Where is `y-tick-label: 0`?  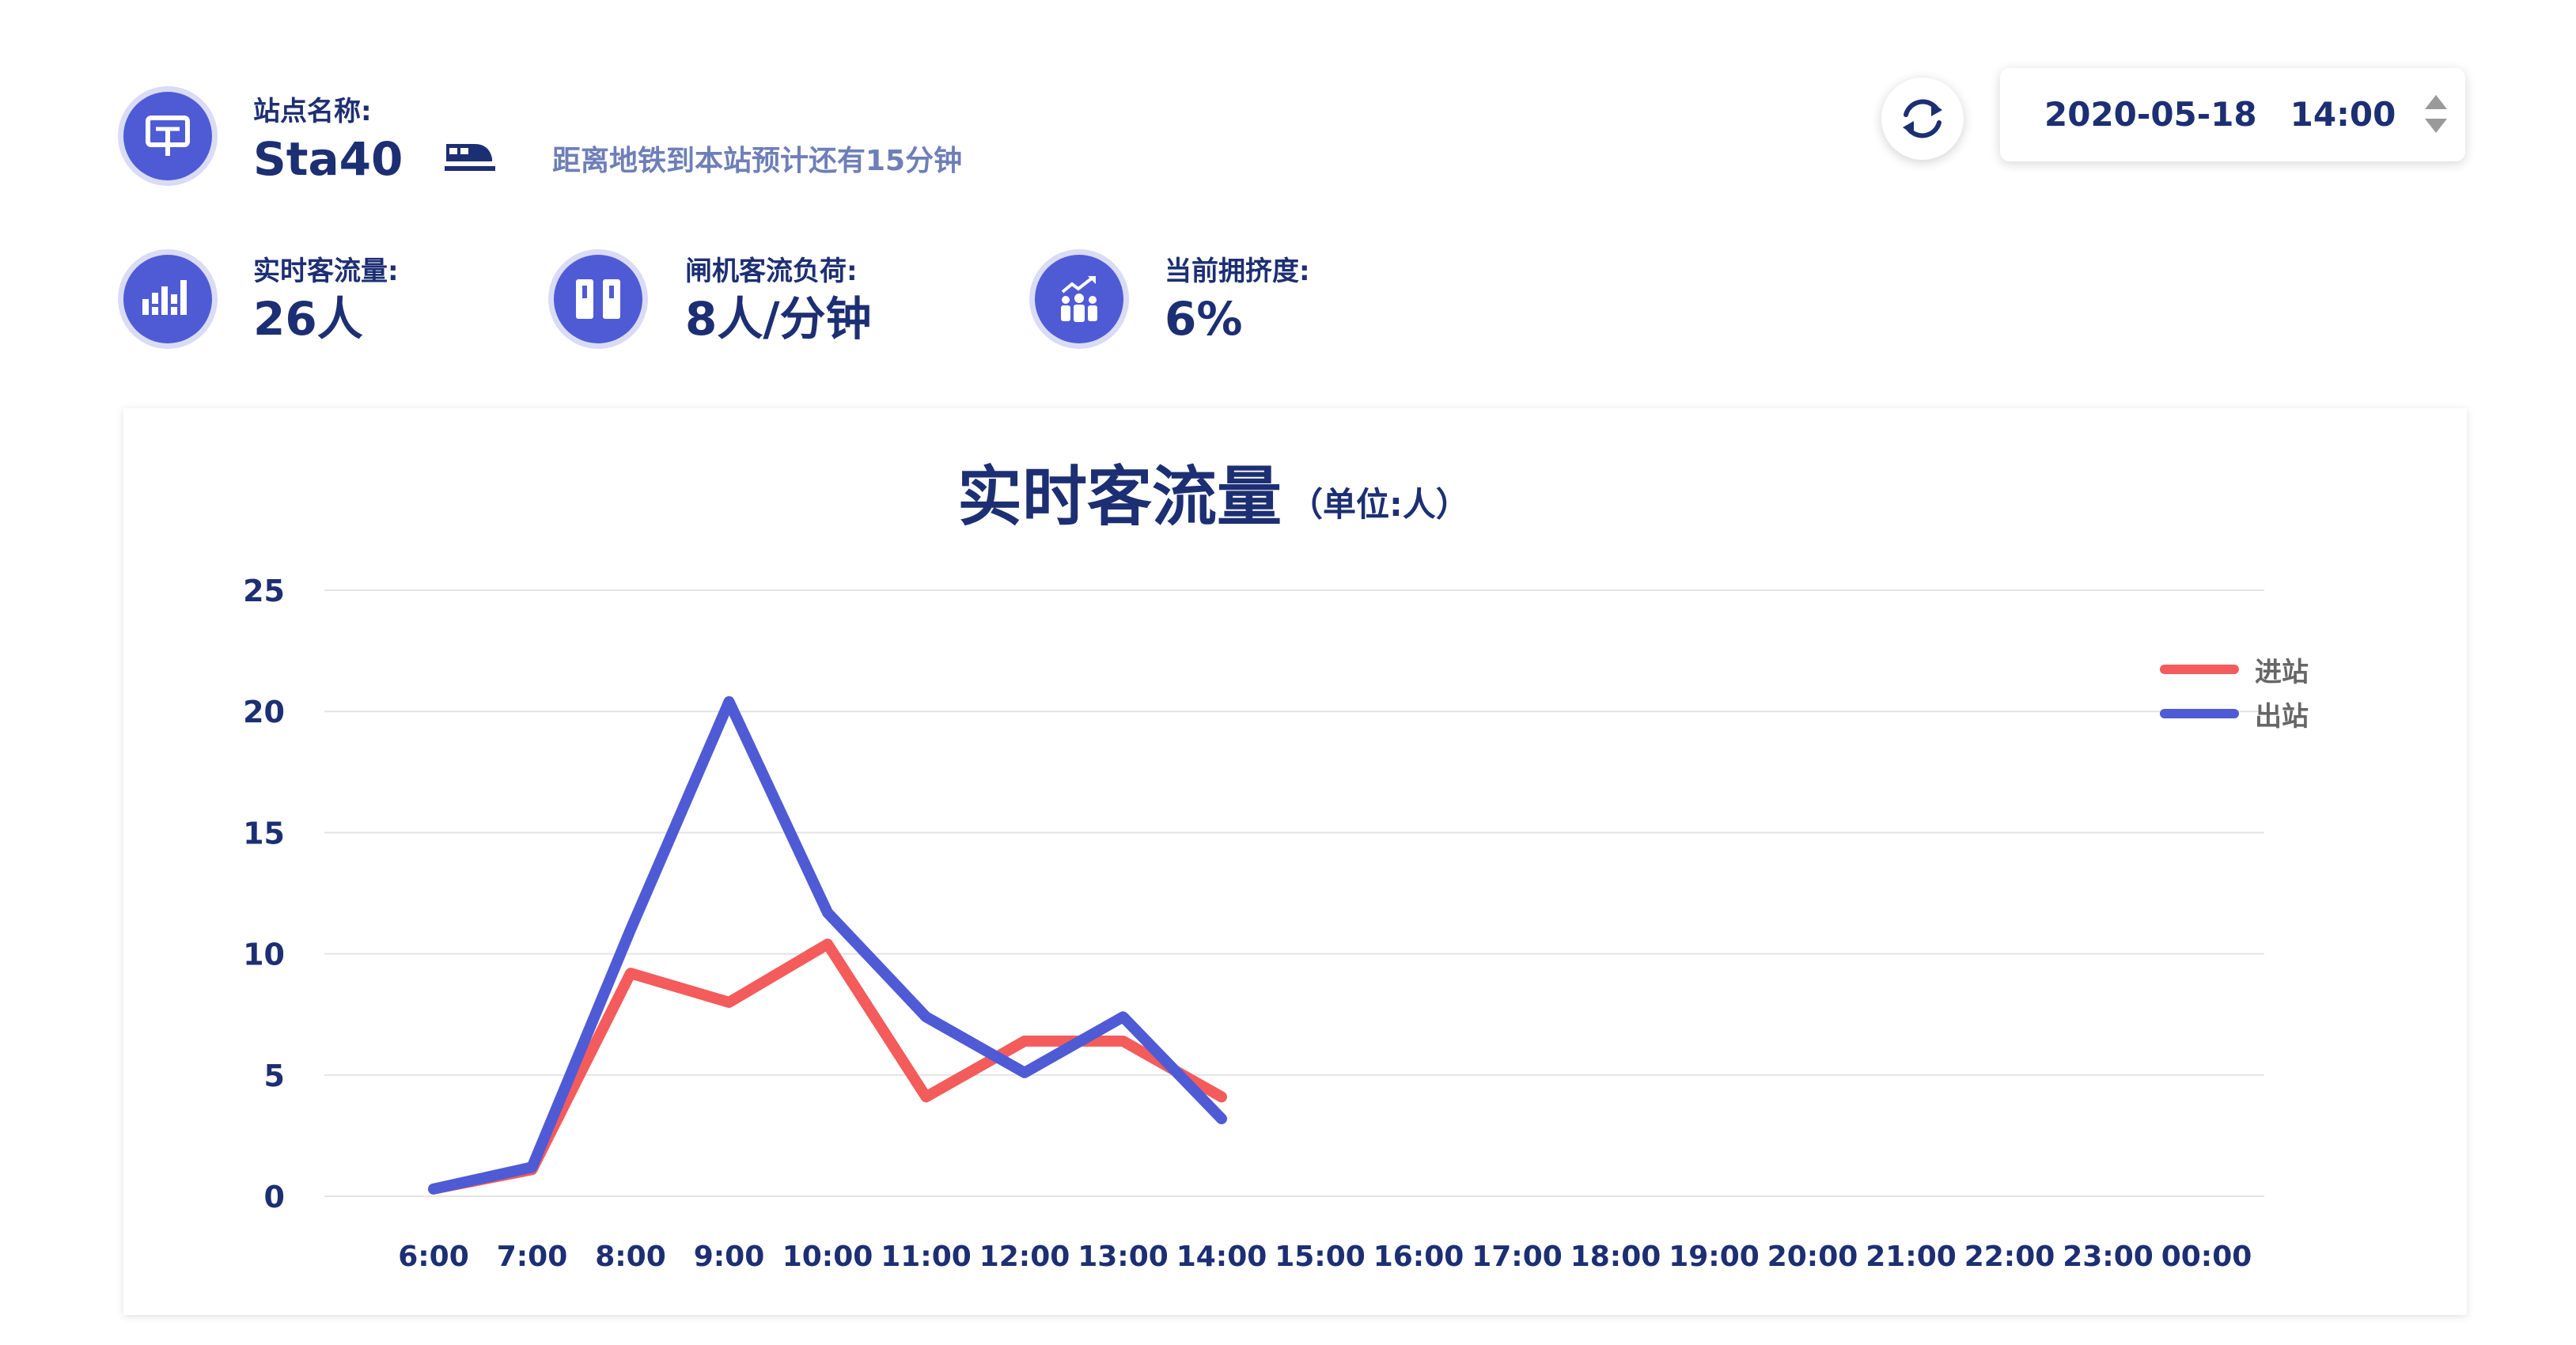 y-tick-label: 0 is located at coordinates (274, 1197).